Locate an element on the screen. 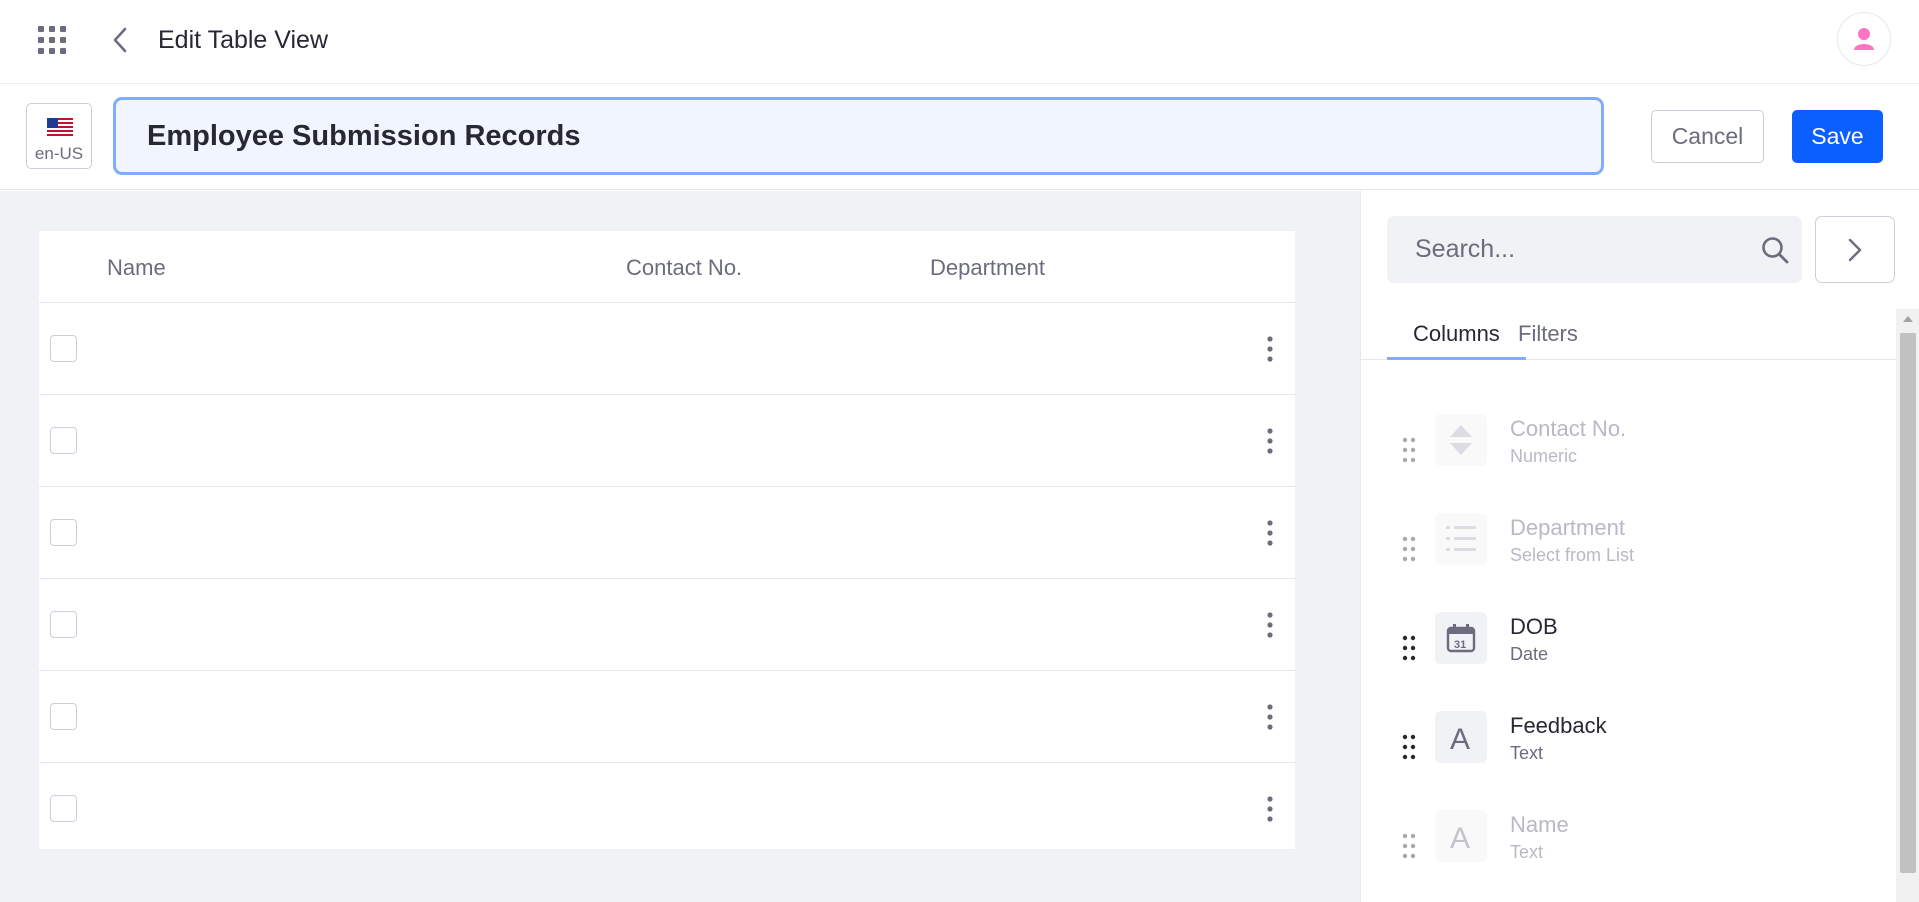  column-field-item: A Name Text is located at coordinates (1641, 850).